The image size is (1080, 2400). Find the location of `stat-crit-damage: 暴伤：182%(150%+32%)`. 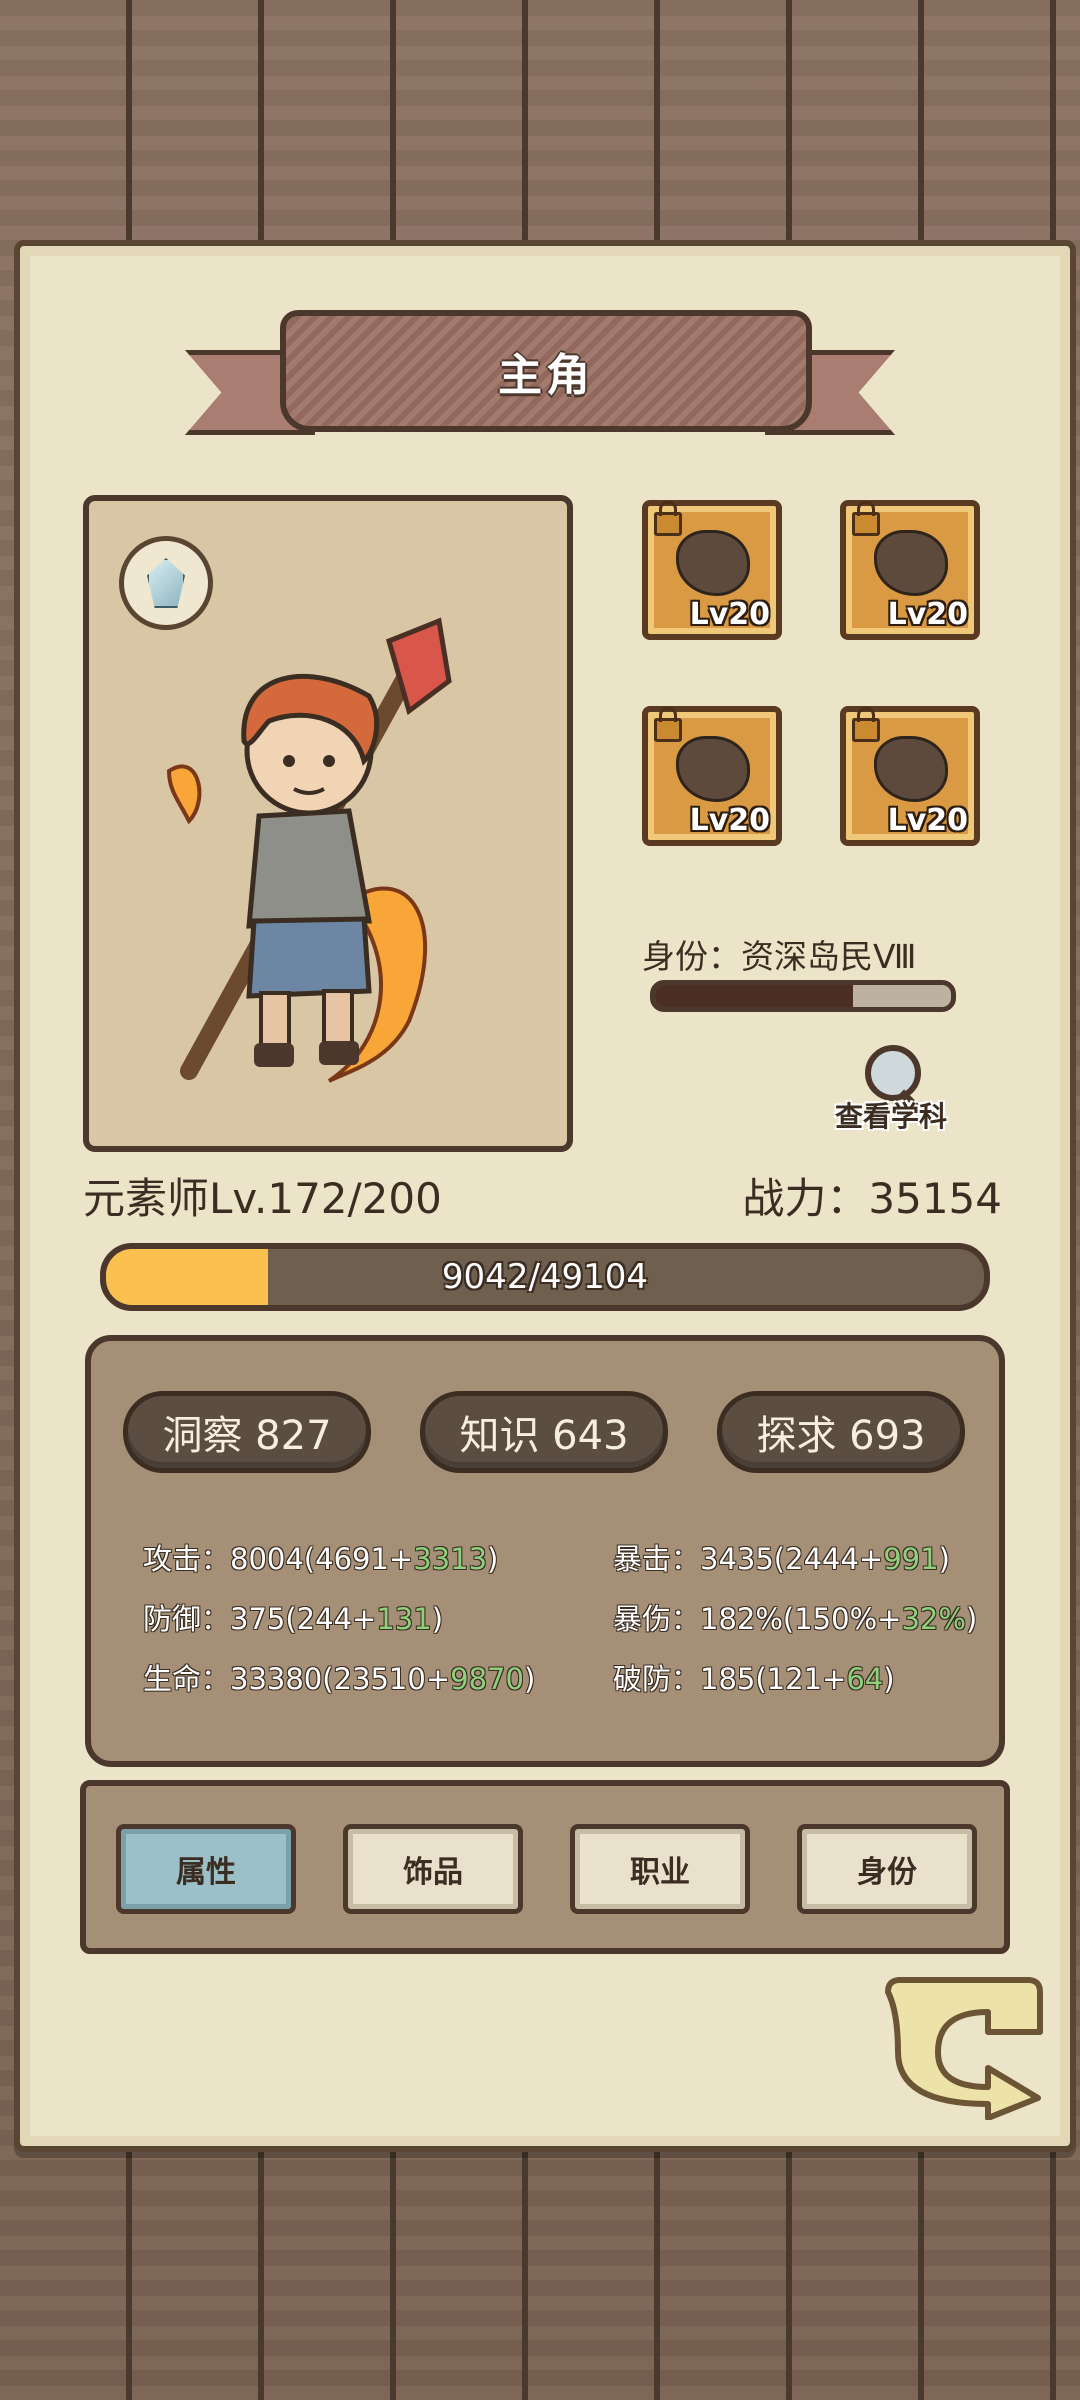

stat-crit-damage: 暴伤：182%(150%+32%) is located at coordinates (795, 1617).